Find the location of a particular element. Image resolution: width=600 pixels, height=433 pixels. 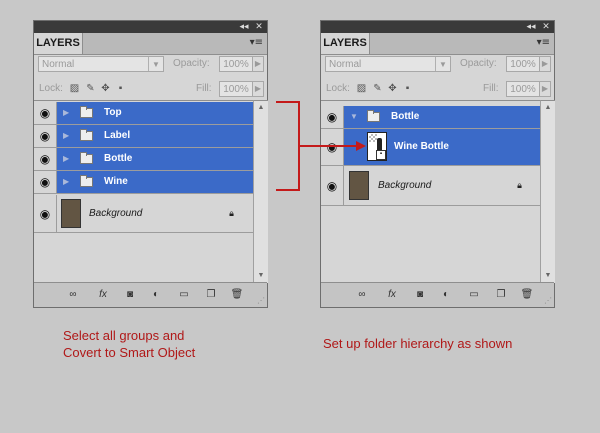

blend-row: Normal ▼ Opacity: 100% ▶ is located at coordinates (438, 65).